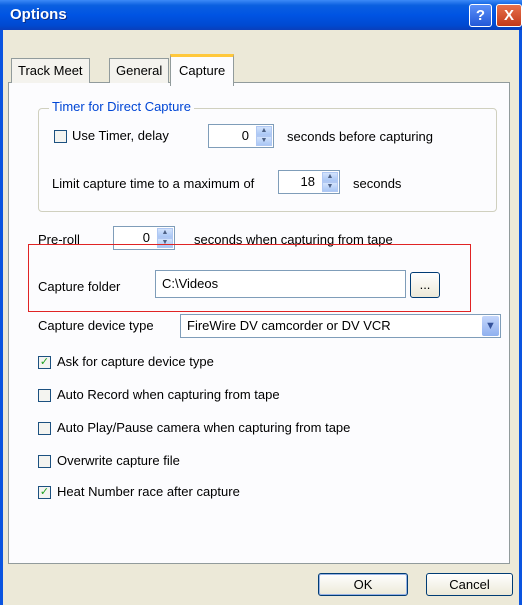  What do you see at coordinates (469, 584) in the screenshot?
I see `cancel-button: Cancel` at bounding box center [469, 584].